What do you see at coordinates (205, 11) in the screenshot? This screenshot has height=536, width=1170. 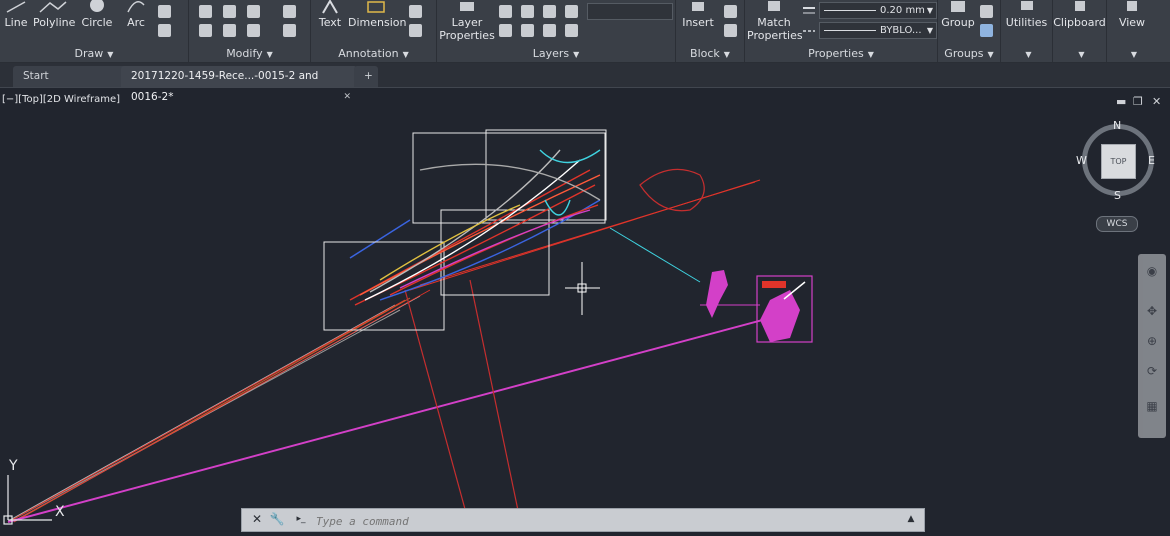 I see `move-icon` at bounding box center [205, 11].